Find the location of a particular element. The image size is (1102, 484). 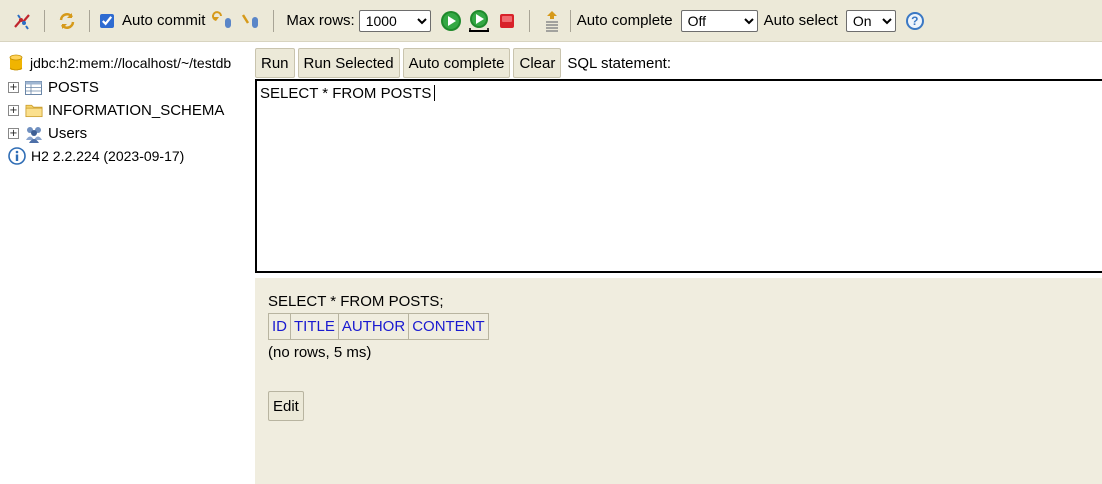

tree-item-label: Users is located at coordinates (68, 133).